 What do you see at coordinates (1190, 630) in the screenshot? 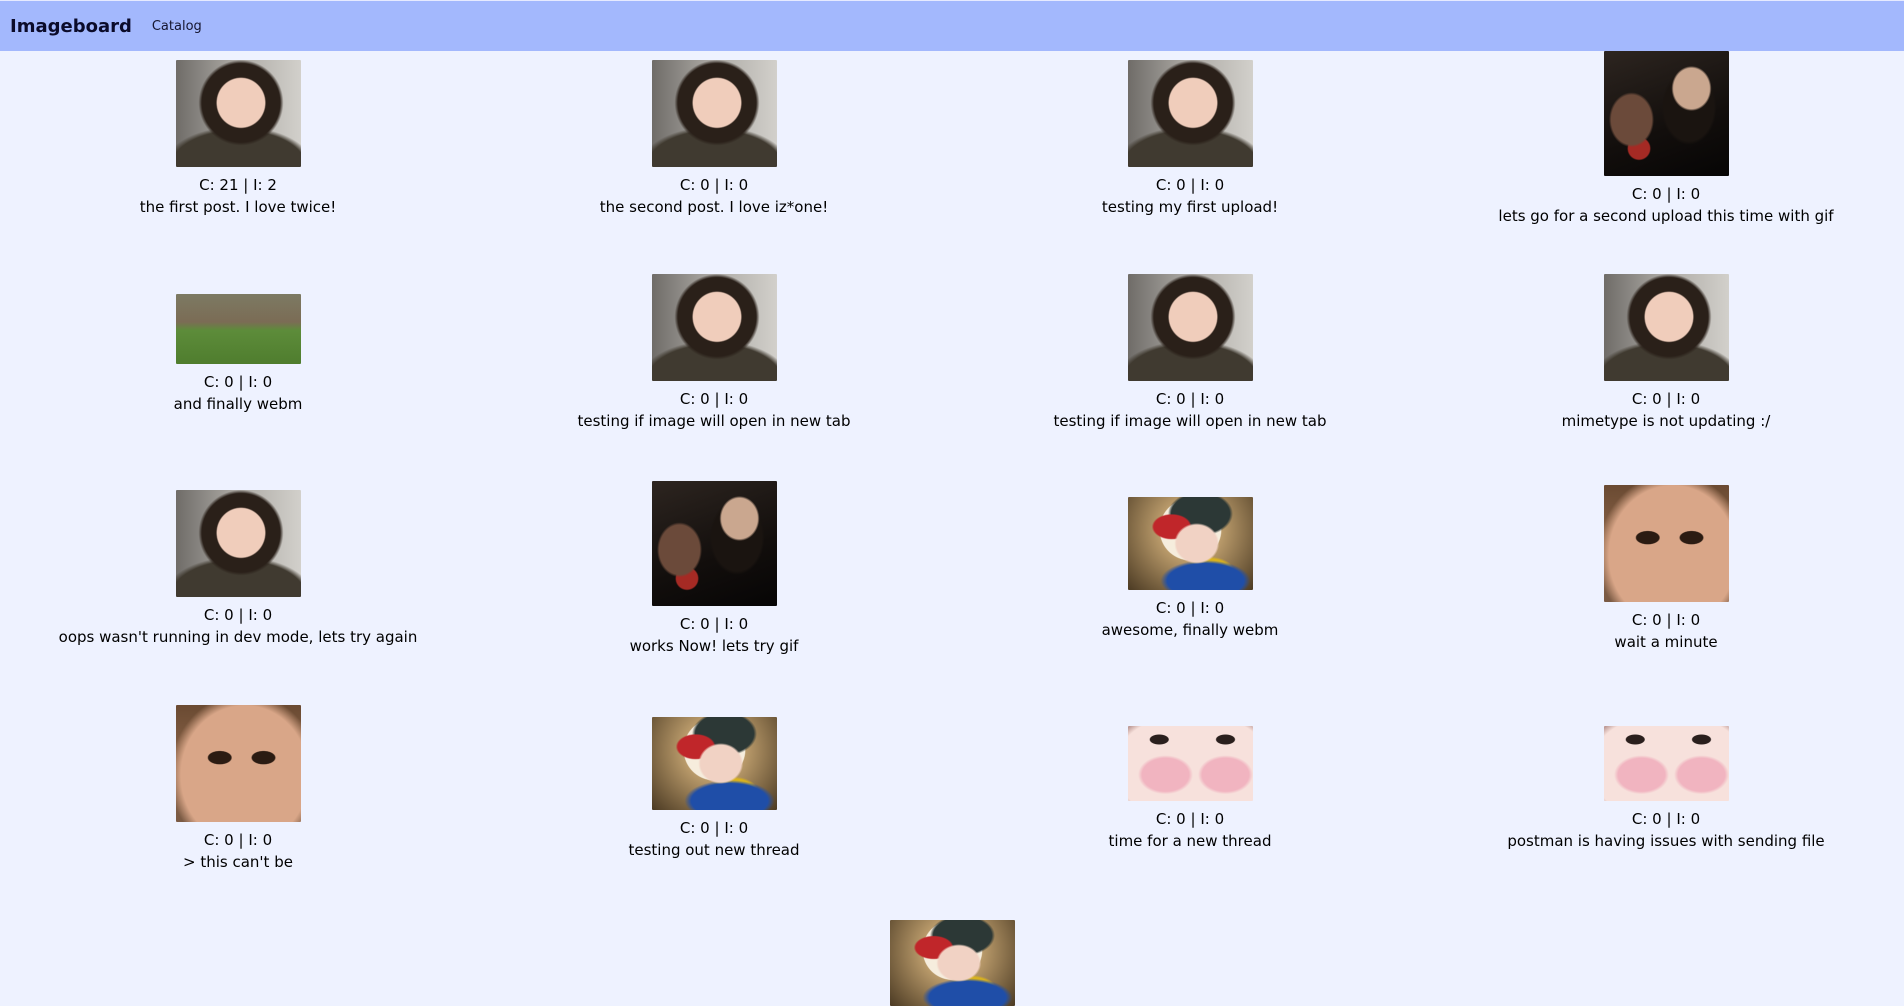
I see `thread-subject: awesome, finally webm` at bounding box center [1190, 630].